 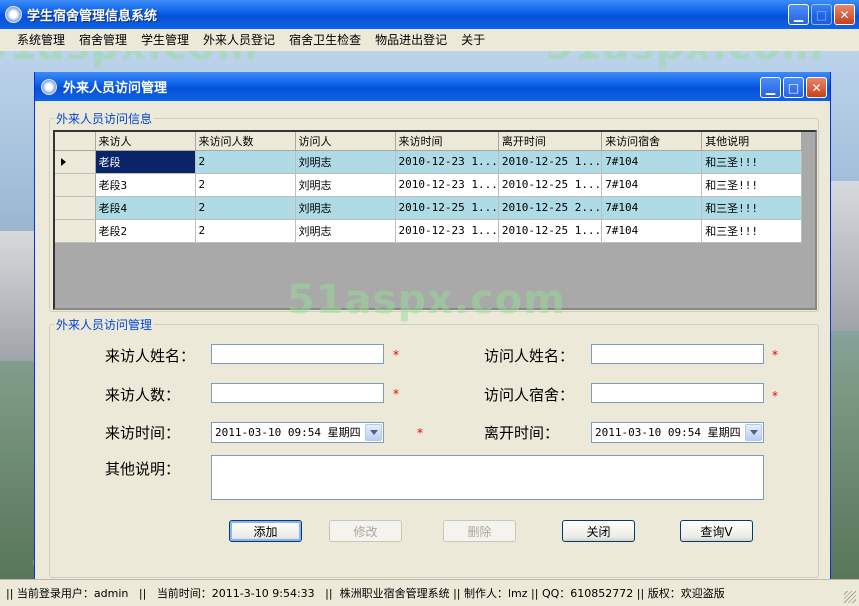 What do you see at coordinates (325, 40) in the screenshot?
I see `menu-hygiene: 宿舍卫生检查` at bounding box center [325, 40].